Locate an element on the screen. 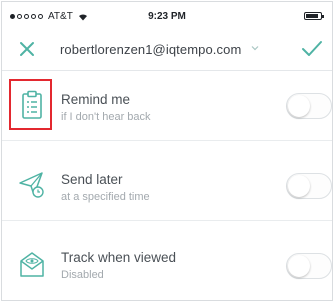 The image size is (334, 303). envelope-eye-icon is located at coordinates (32, 264).